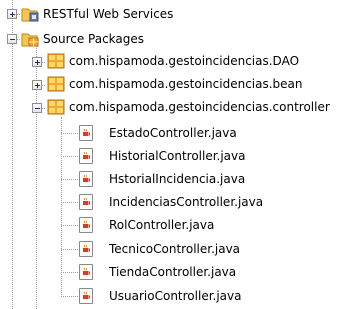 The width and height of the screenshot is (352, 309). I want to click on tree-file-historial-controller: HistorialController.java, so click(176, 156).